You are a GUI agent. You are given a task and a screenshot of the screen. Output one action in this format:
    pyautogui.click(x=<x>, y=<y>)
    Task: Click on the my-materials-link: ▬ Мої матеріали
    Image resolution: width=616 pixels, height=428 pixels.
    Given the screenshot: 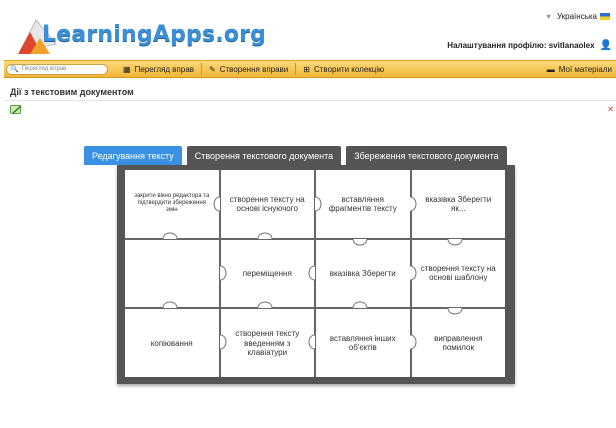 What is the action you would take?
    pyautogui.click(x=581, y=69)
    